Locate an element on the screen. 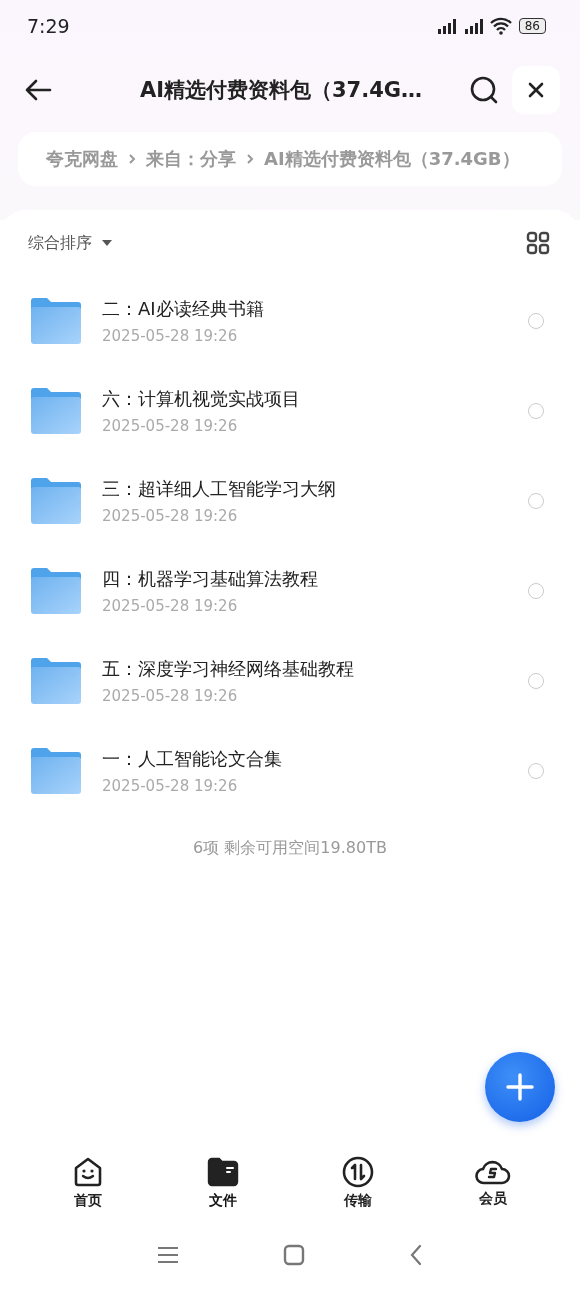  back-arrow-icon is located at coordinates (38, 90).